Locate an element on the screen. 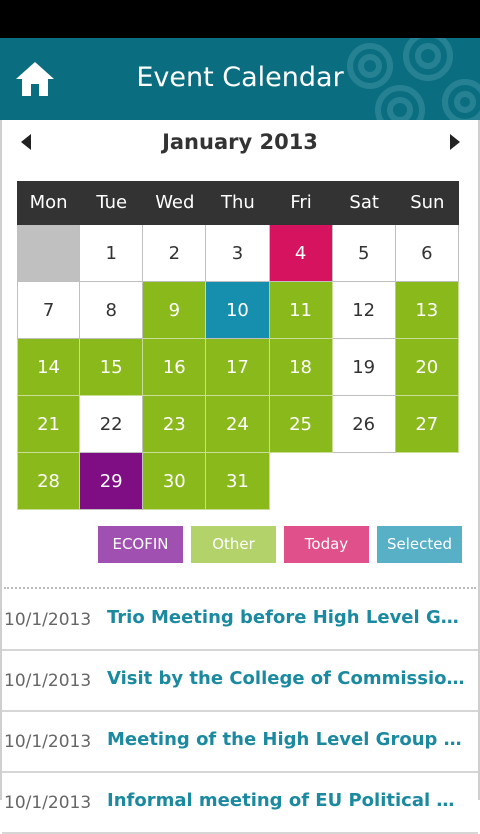 This screenshot has height=834, width=480. calendar-day: 16 is located at coordinates (175, 367).